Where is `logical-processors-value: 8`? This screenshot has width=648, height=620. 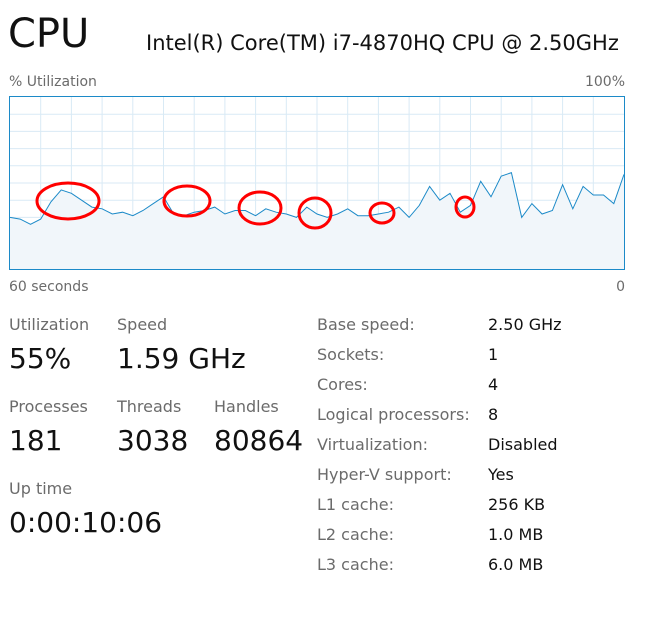
logical-processors-value: 8 is located at coordinates (493, 414).